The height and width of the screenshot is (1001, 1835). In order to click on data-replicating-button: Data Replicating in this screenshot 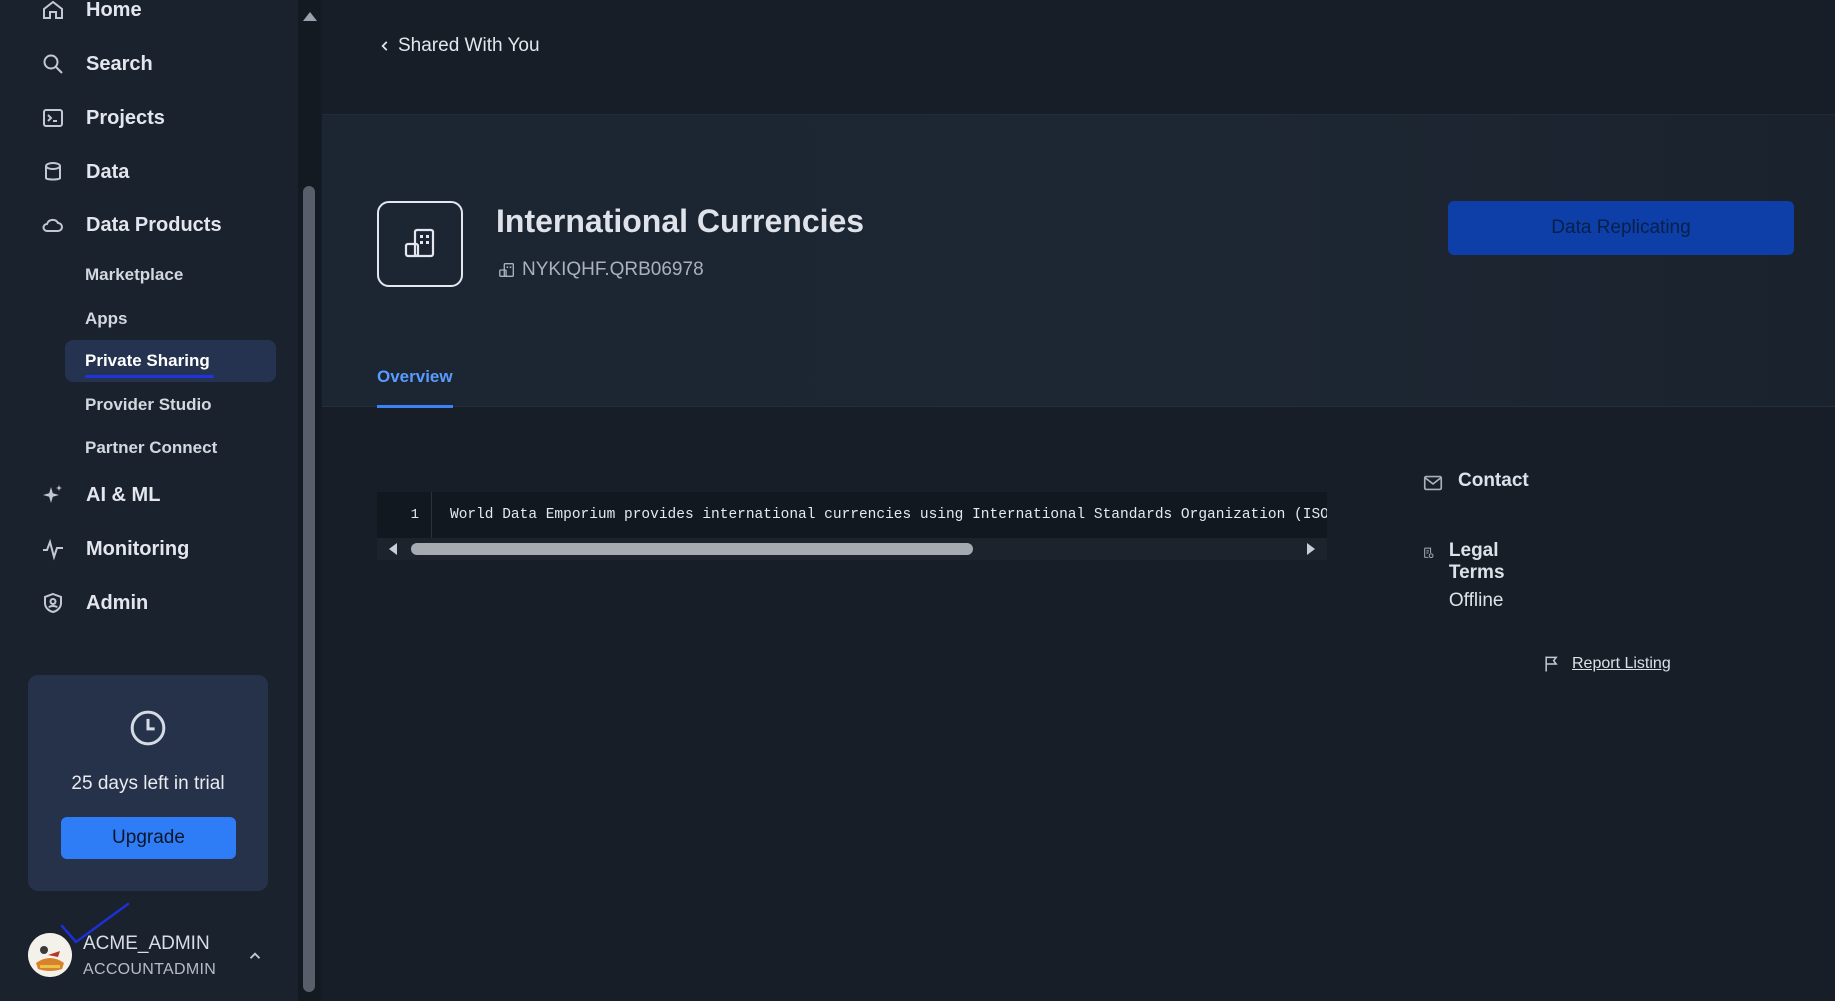, I will do `click(1621, 228)`.